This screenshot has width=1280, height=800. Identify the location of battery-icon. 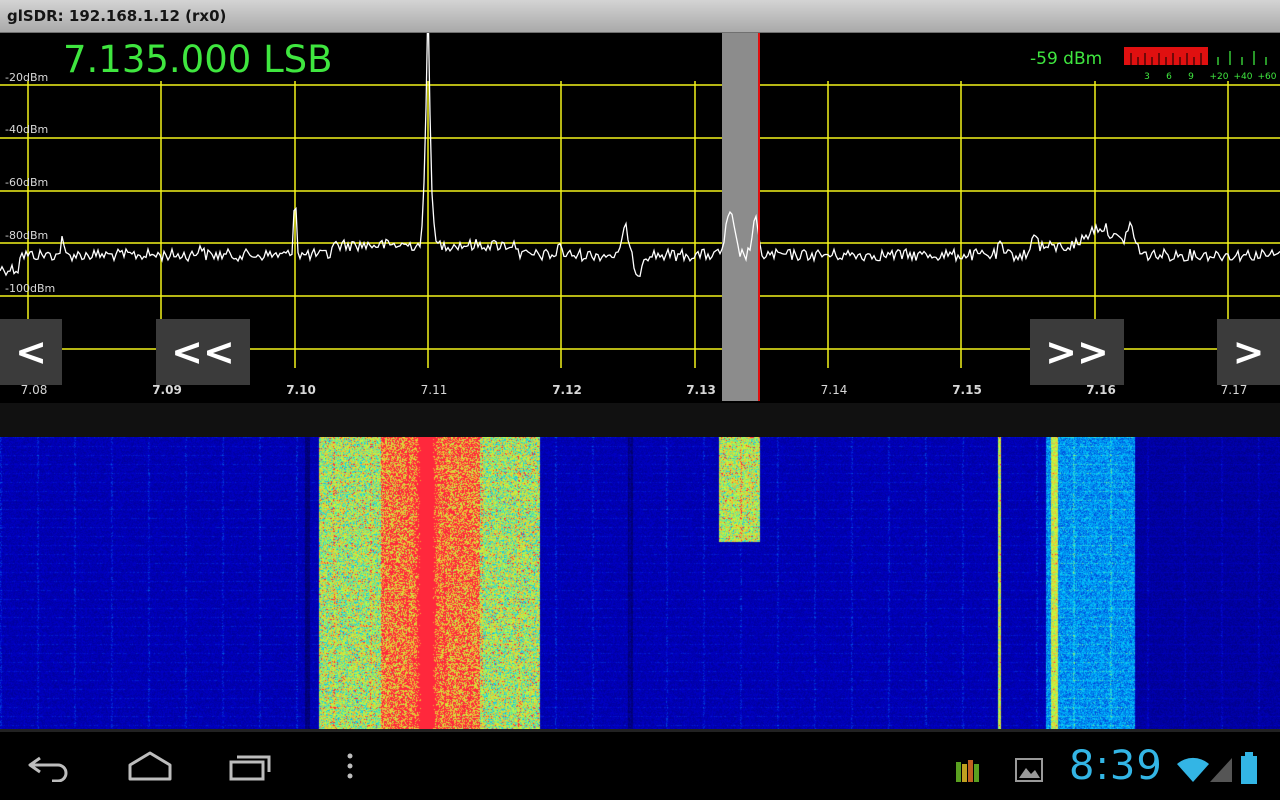
(1249, 768).